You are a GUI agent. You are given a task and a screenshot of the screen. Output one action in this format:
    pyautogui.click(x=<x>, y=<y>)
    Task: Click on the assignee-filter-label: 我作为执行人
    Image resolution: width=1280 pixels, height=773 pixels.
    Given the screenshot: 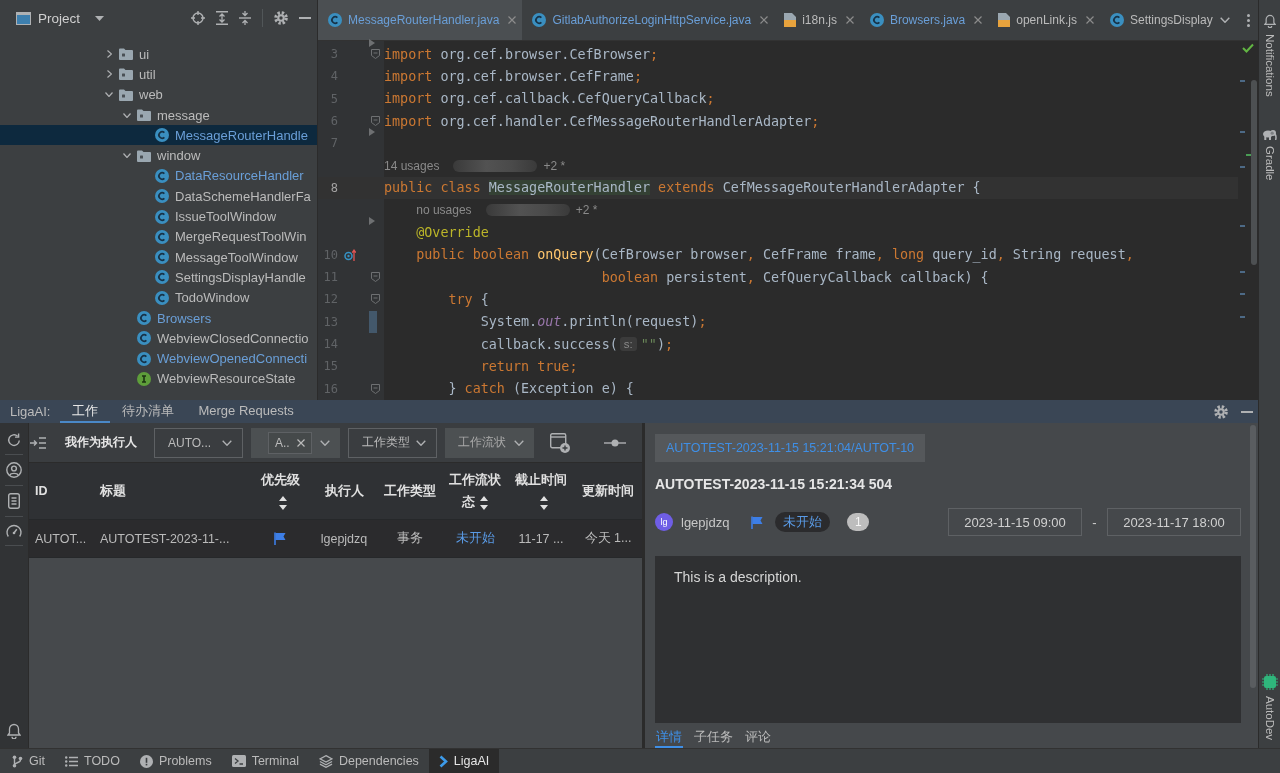 What is the action you would take?
    pyautogui.click(x=101, y=442)
    